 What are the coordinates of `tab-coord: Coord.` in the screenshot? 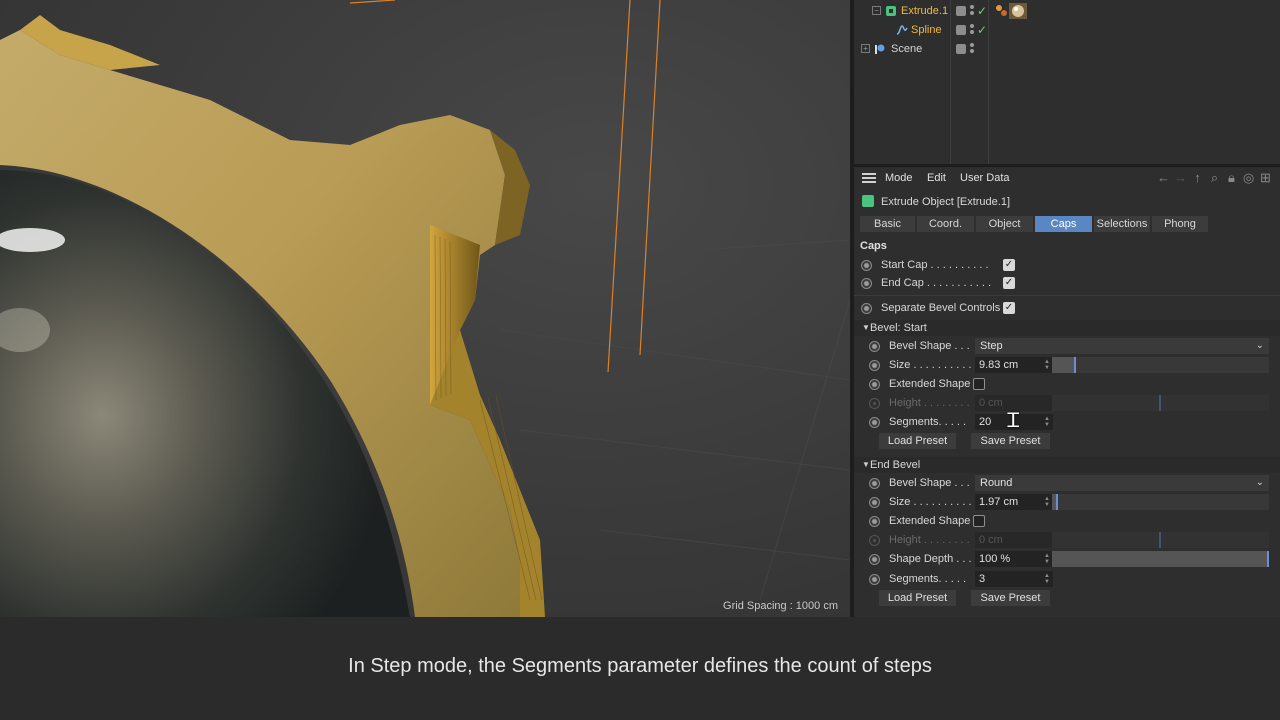 It's located at (945, 224).